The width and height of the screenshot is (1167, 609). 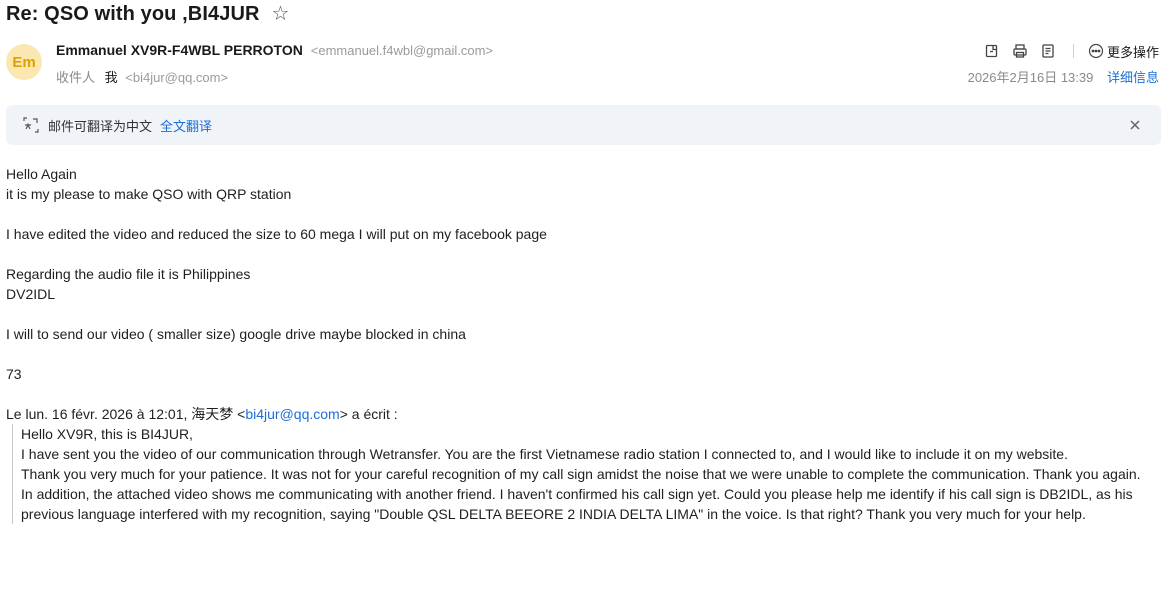 I want to click on sender-name: Emmanuel XV9R-F4WBL PERROTON, so click(x=179, y=50).